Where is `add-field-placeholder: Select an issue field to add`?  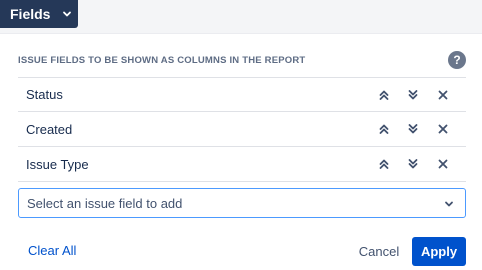 add-field-placeholder: Select an issue field to add is located at coordinates (105, 203).